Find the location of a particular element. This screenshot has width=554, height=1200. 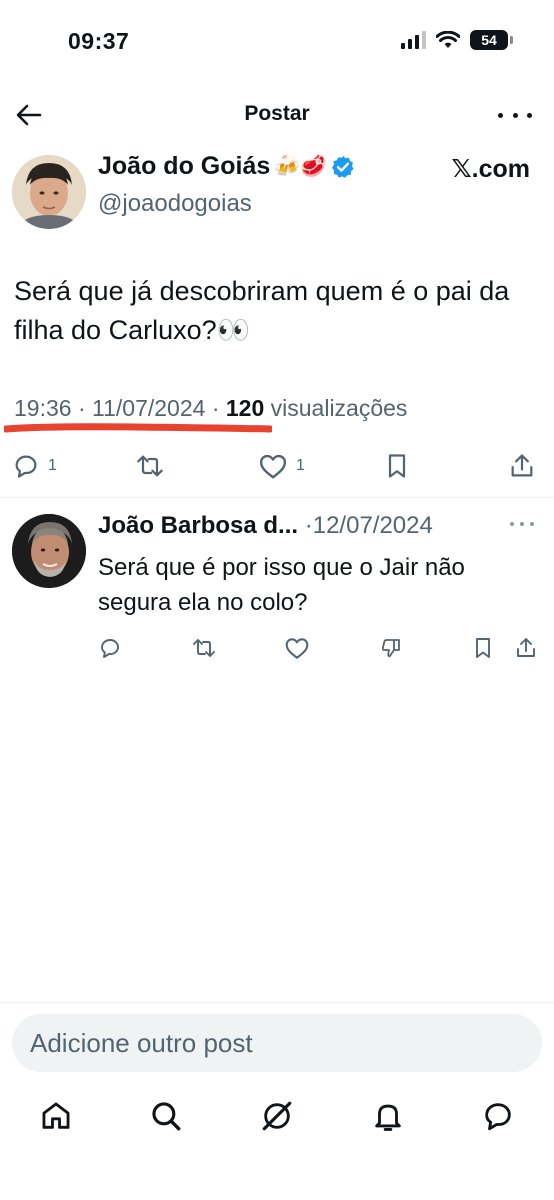

reply-header: João Barbosa d... ·12/07/2024 is located at coordinates (265, 526).